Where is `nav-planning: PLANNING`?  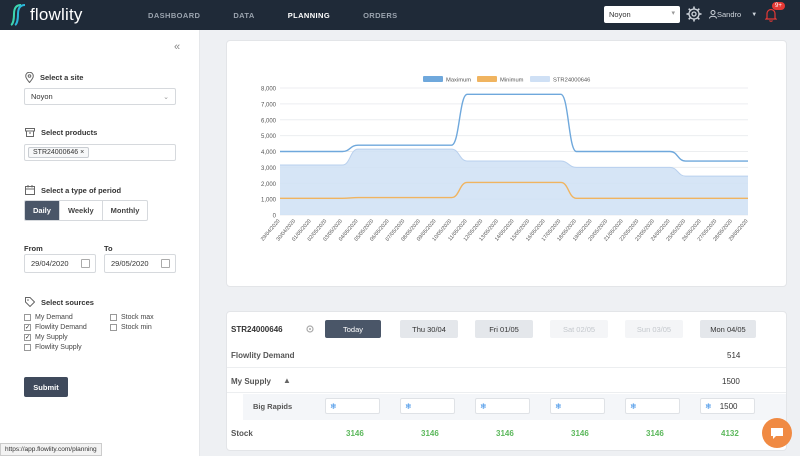
nav-planning: PLANNING is located at coordinates (309, 15).